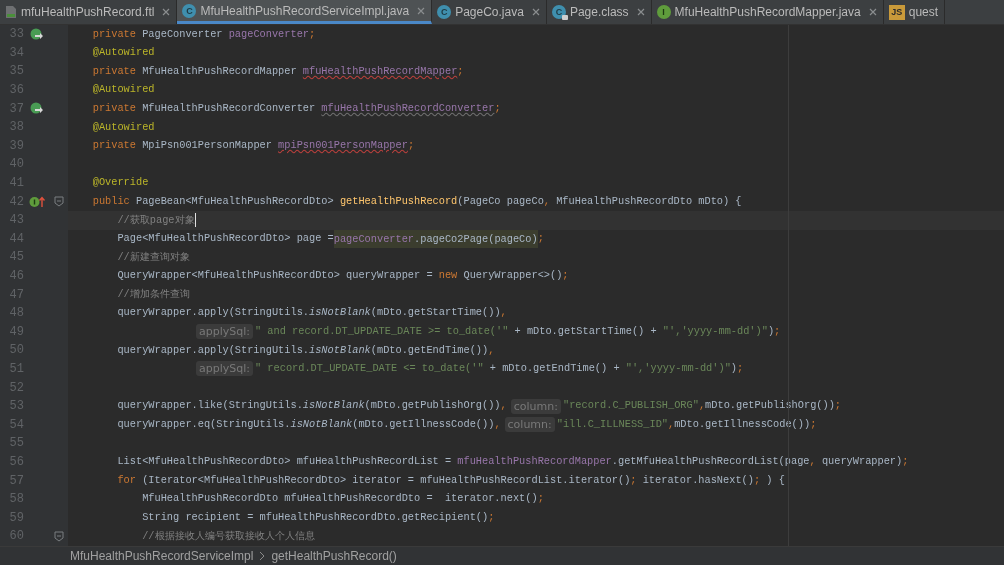 This screenshot has width=1004, height=565. Describe the element at coordinates (275, 276) in the screenshot. I see `code-token: QueryWrapper<MfuHealthPushRecordDto> queryWrapper =` at that location.